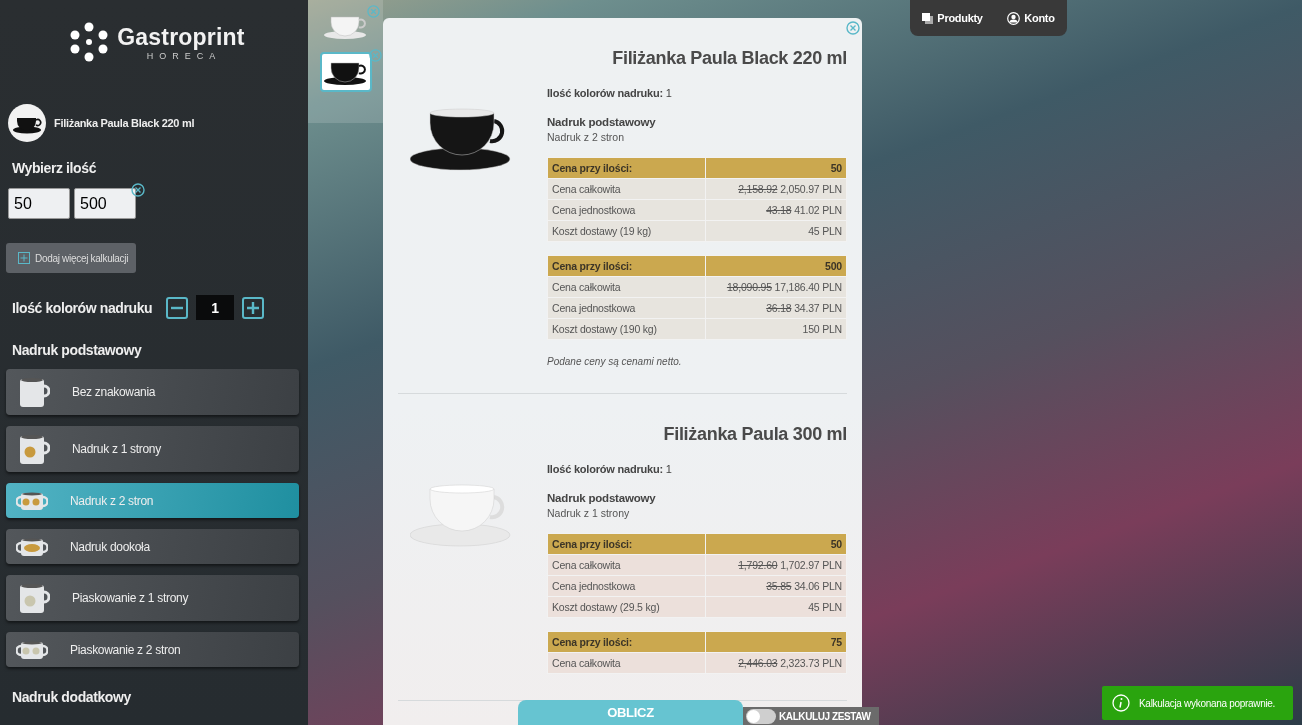  What do you see at coordinates (105, 203) in the screenshot?
I see `quantity-input: 500` at bounding box center [105, 203].